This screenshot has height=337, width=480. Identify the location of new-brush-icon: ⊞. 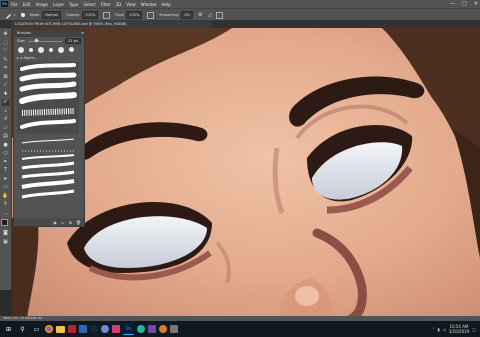
(70, 222).